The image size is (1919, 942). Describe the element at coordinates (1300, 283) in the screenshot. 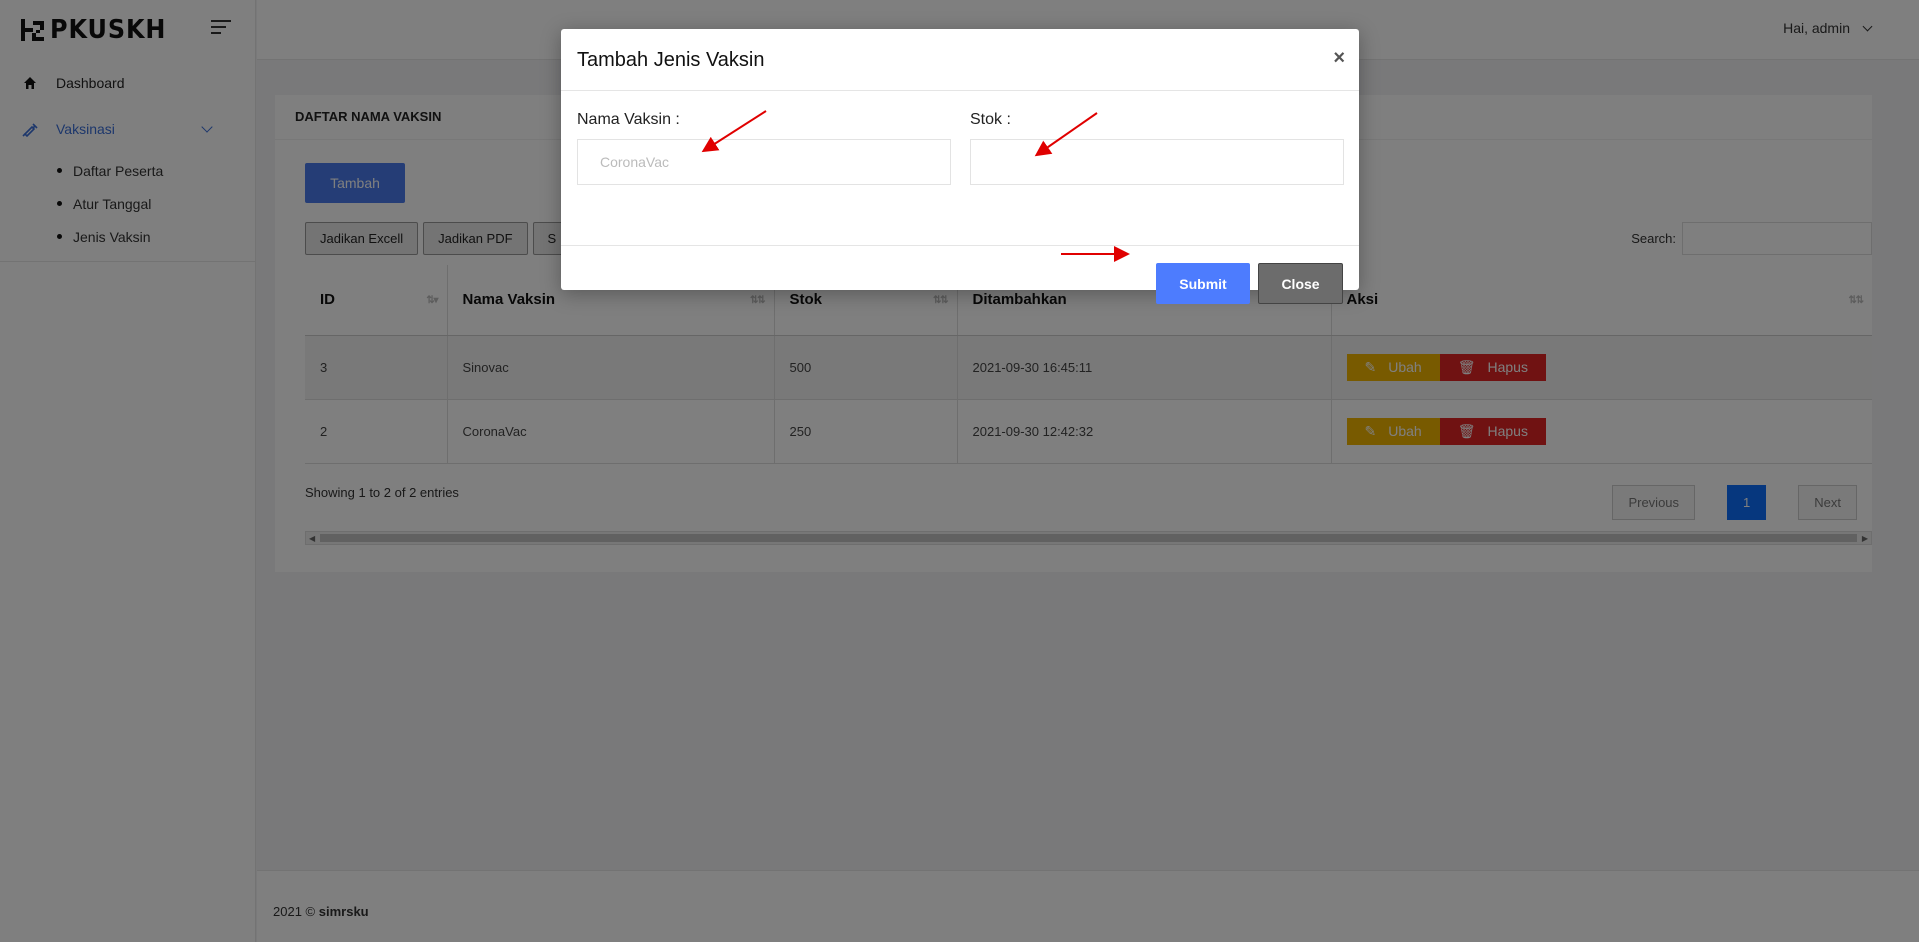

I see `close-button: Close` at that location.